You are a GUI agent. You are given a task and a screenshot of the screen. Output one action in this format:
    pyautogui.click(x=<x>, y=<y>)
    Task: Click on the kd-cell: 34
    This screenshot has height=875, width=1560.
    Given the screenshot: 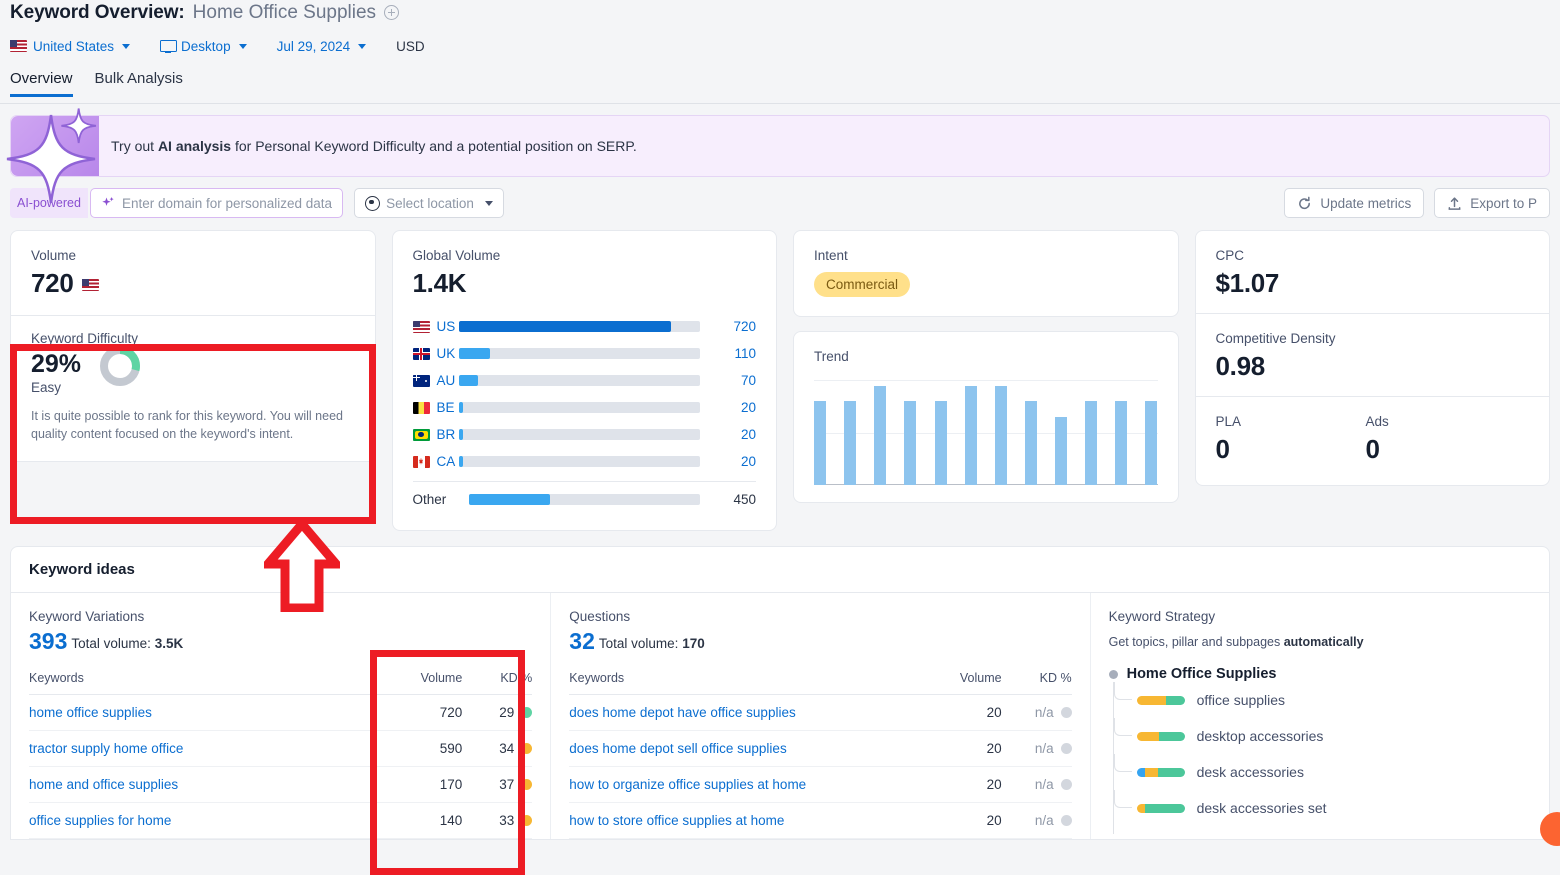 What is the action you would take?
    pyautogui.click(x=497, y=748)
    